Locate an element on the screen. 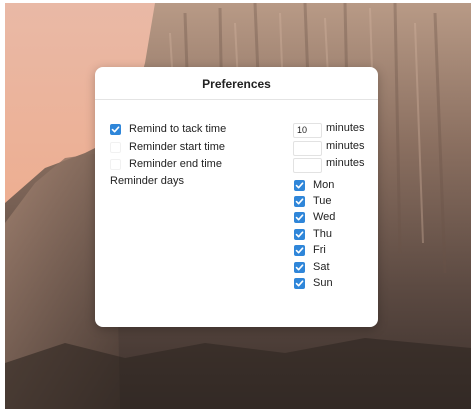 This screenshot has width=474, height=412. day-checkbox-sun is located at coordinates (299, 283).